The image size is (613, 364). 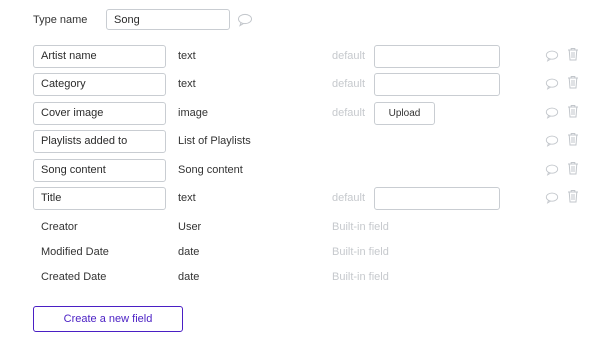 What do you see at coordinates (99, 170) in the screenshot?
I see `field-name-input: Song content` at bounding box center [99, 170].